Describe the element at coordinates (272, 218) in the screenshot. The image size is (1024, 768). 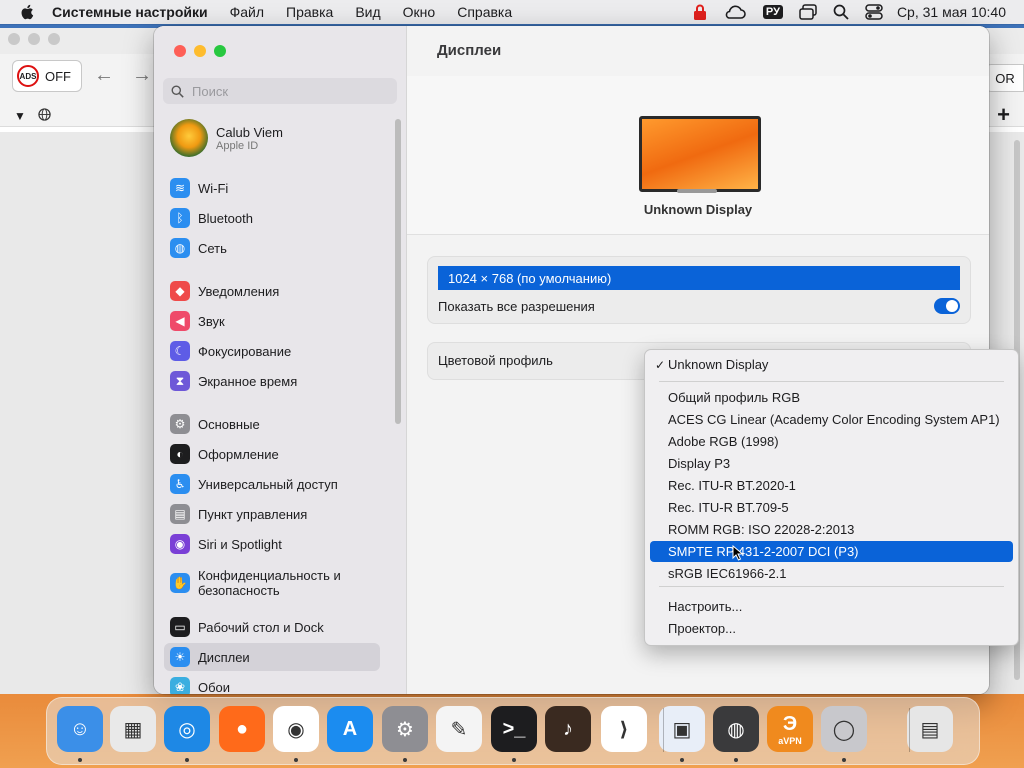
I see `sidebar-item: ᛒ Bluetooth` at that location.